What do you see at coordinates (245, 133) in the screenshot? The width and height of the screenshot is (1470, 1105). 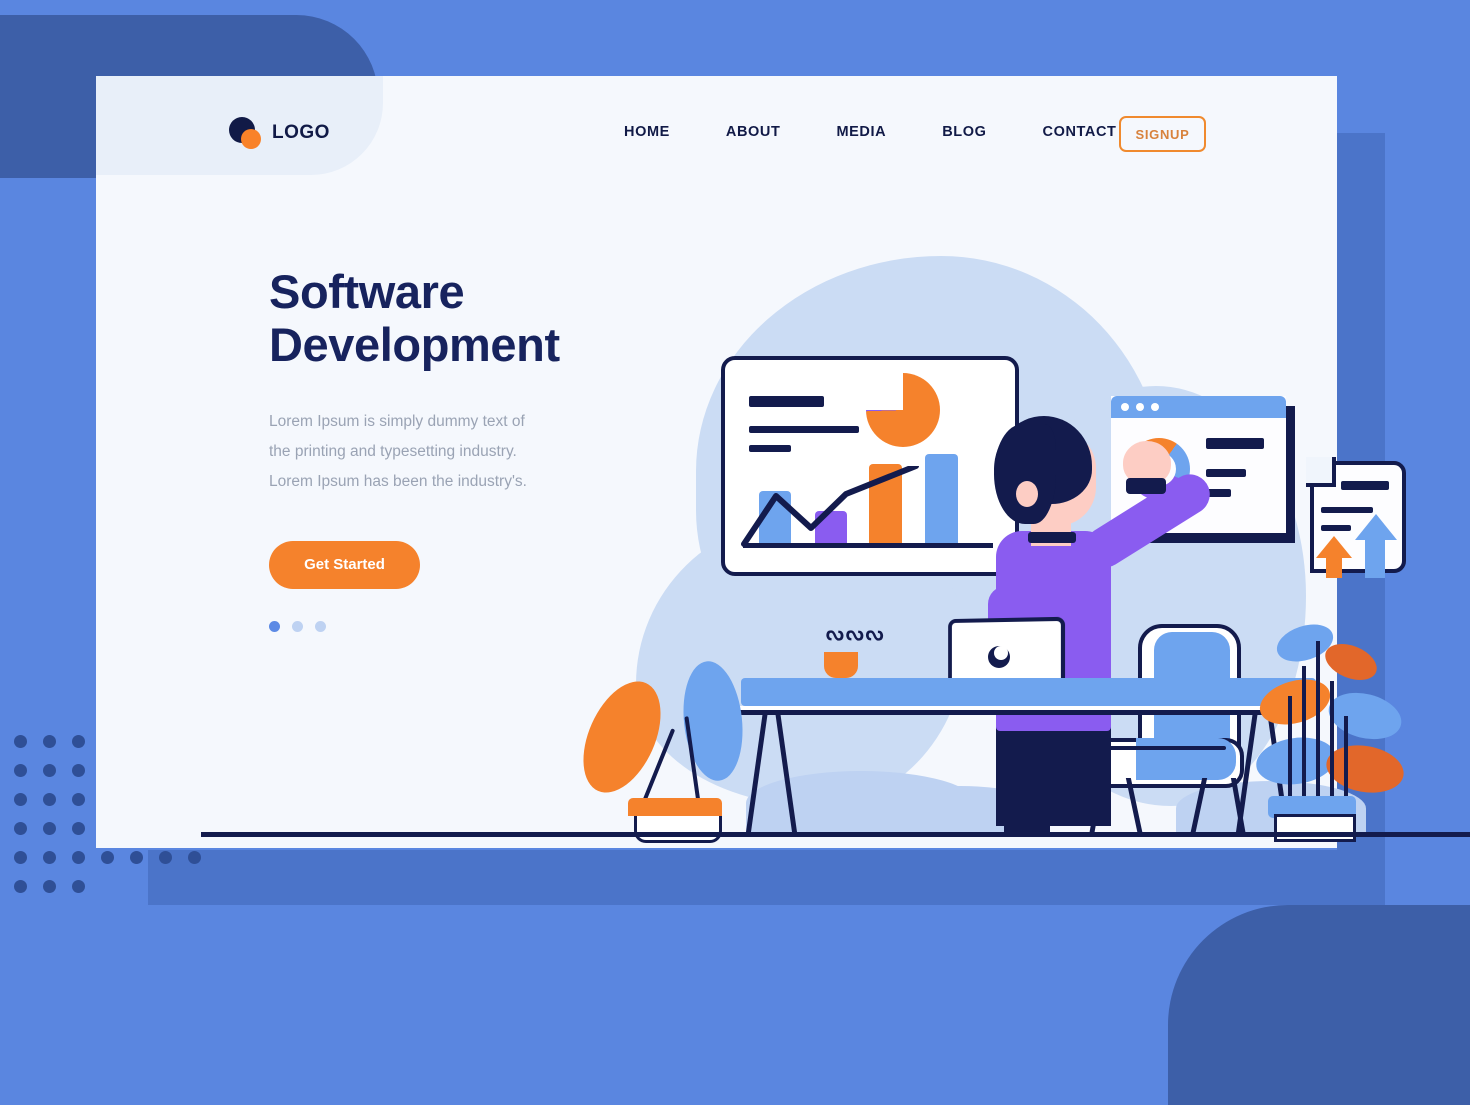 I see `logo-mark-icon` at bounding box center [245, 133].